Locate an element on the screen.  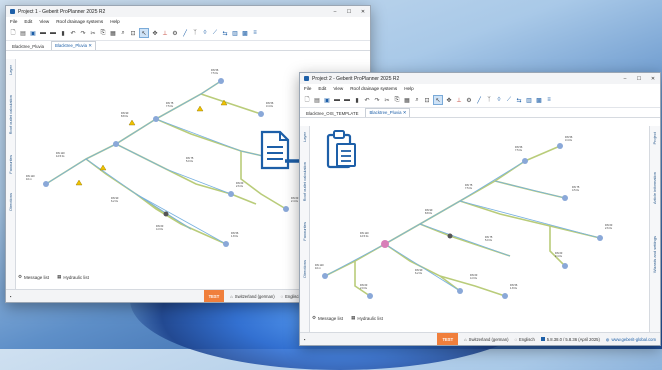
version-indicator: 5.8.38.0 / 5.8.36 (April 2025) is located at coordinates (570, 339).